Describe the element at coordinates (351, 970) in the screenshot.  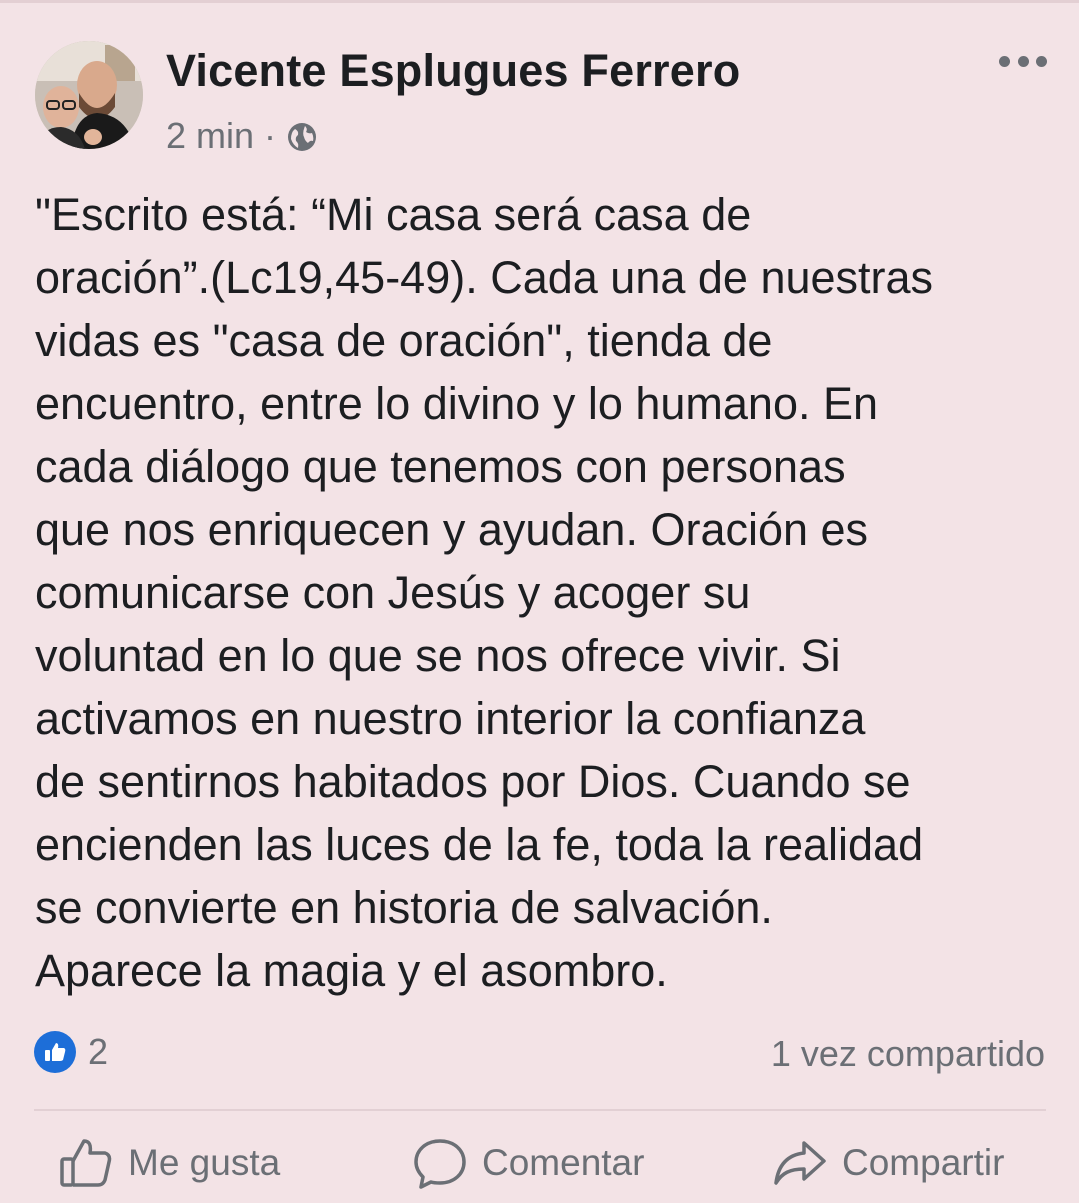
I see `post-body-line: Aparece la magia y el asombro.` at that location.